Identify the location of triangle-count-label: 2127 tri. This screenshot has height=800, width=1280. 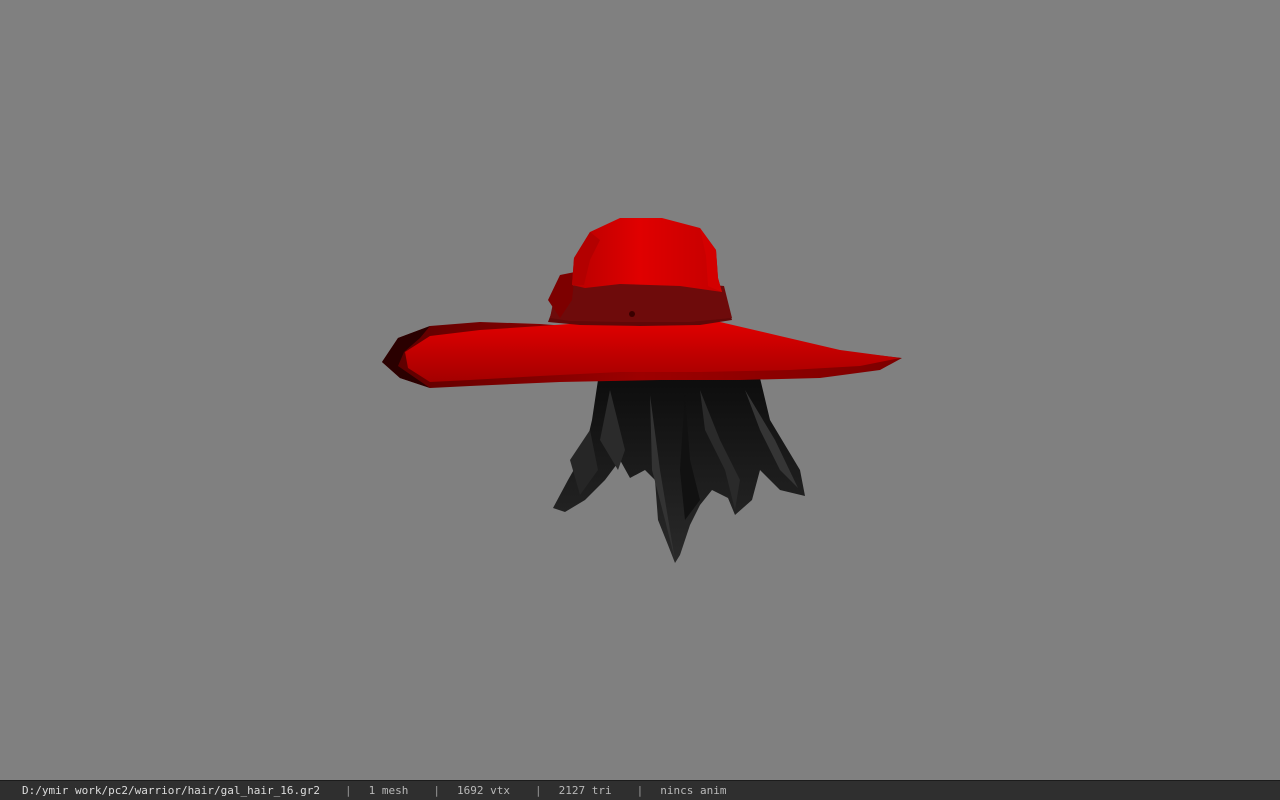
(585, 790).